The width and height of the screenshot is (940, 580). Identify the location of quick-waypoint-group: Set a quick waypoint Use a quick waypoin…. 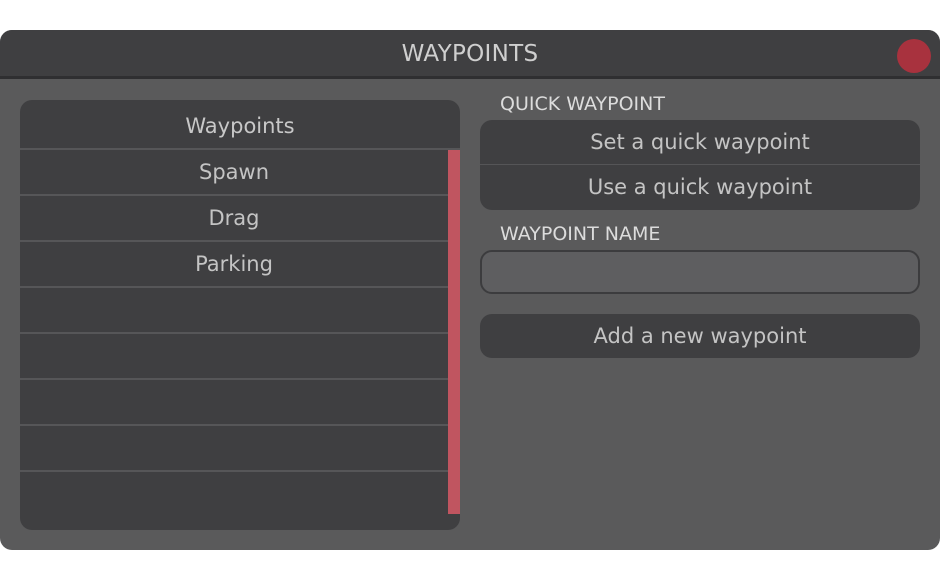
(700, 165).